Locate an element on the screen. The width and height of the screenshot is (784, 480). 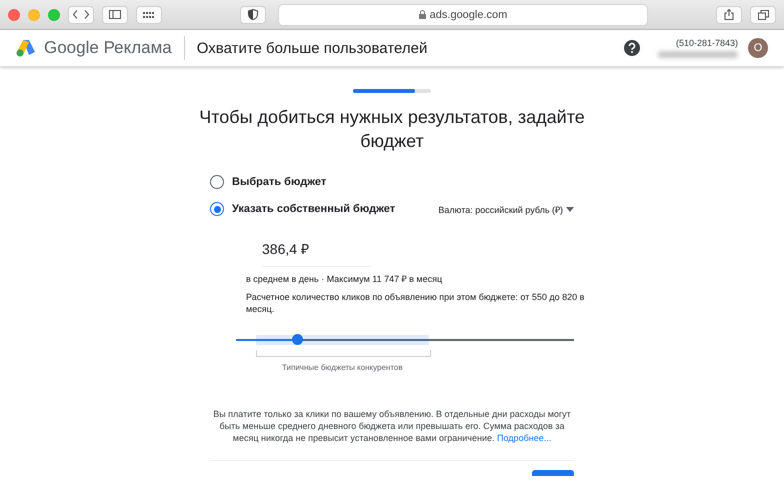
budget-summary: в среднем в день · Максимум 11 747 ₽ в месяц is located at coordinates (345, 279).